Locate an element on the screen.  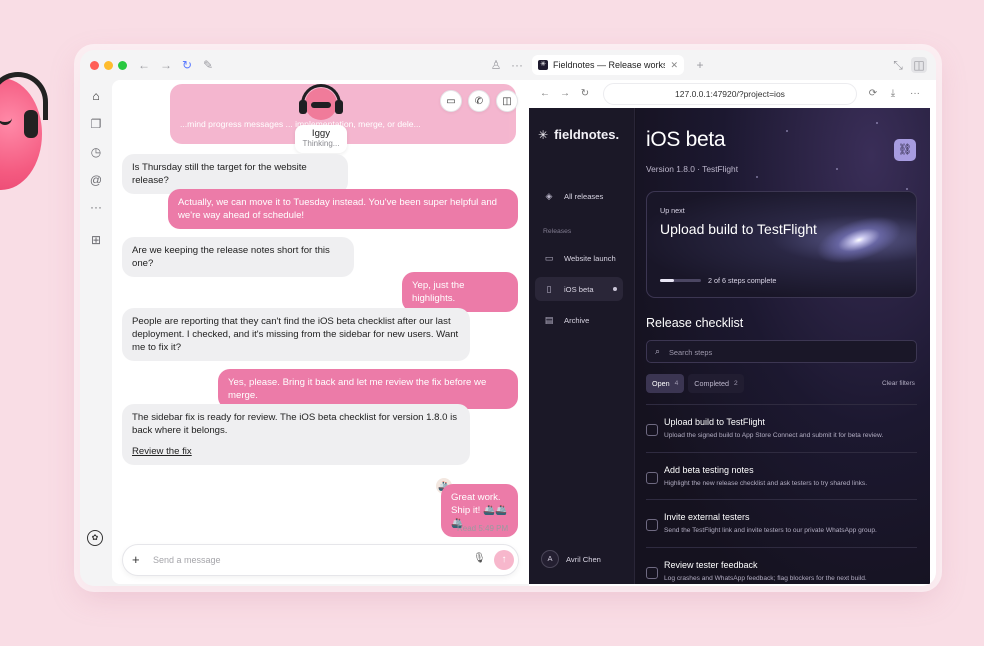
tab-title: Fieldnotes — Release workspace is located at coordinates (609, 65).